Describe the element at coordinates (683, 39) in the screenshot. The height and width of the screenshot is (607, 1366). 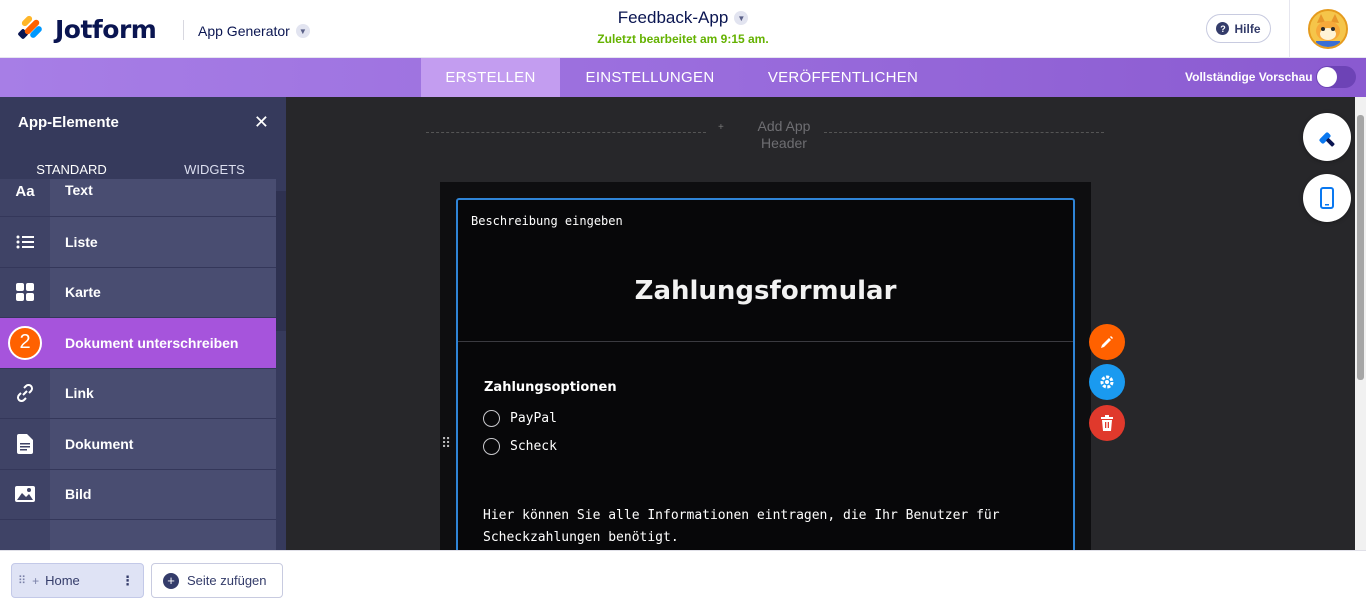
I see `last-edited-text: Zuletzt bearbeitet am 9:15 am.` at that location.